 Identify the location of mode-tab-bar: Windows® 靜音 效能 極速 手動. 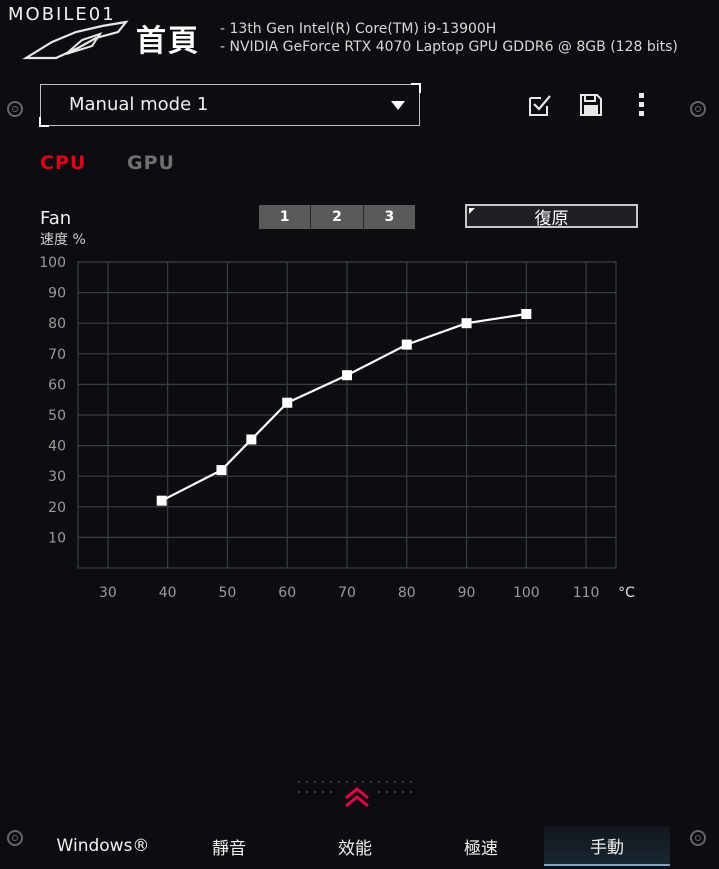
(356, 846).